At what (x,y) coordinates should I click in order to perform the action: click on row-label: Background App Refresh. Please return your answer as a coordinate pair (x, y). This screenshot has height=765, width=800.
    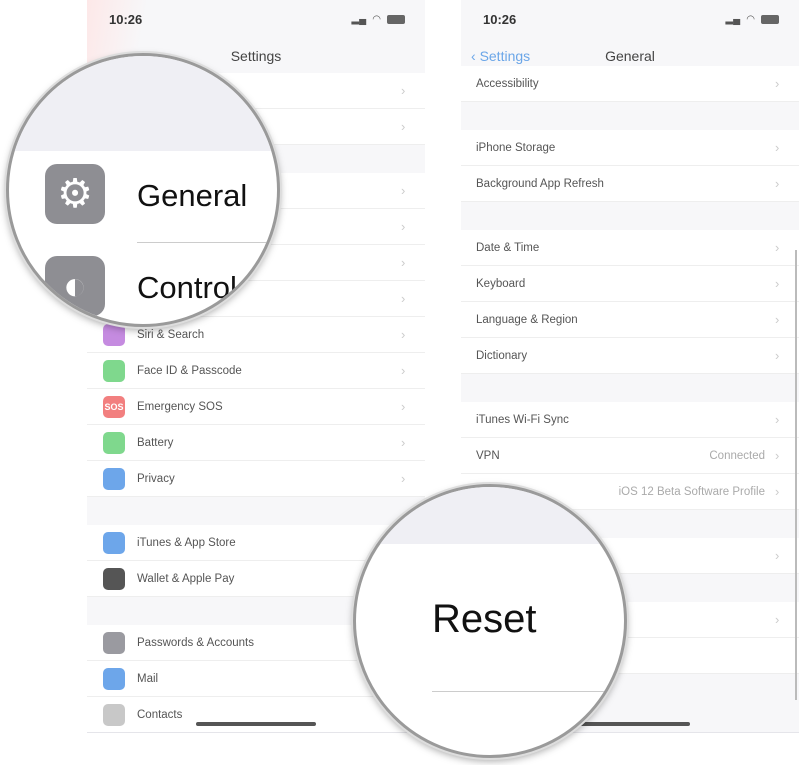
    Looking at the image, I should click on (540, 183).